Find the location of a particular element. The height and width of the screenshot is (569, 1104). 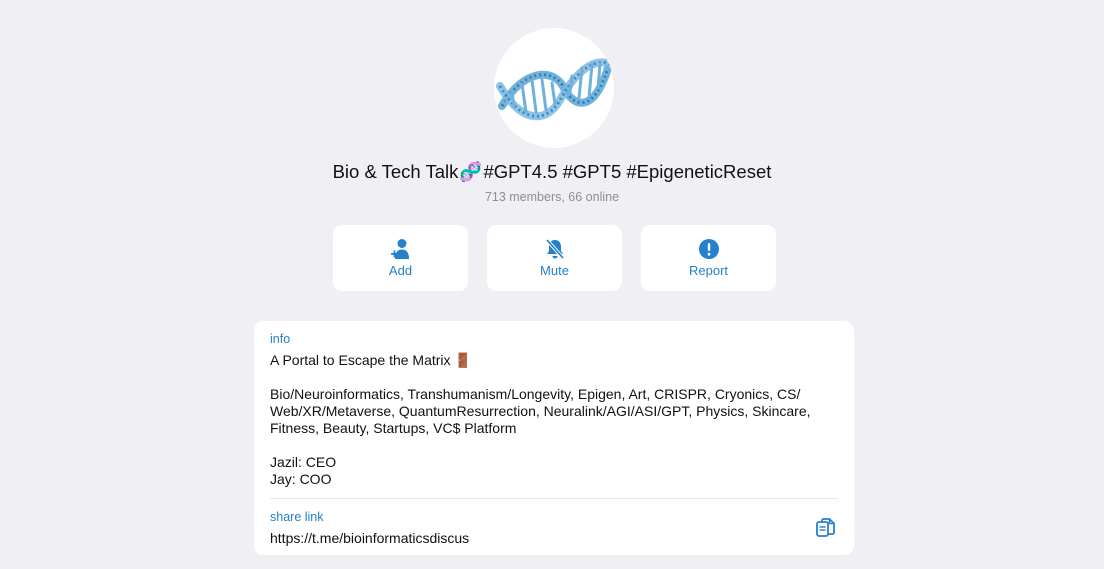

info-label: info is located at coordinates (280, 339).